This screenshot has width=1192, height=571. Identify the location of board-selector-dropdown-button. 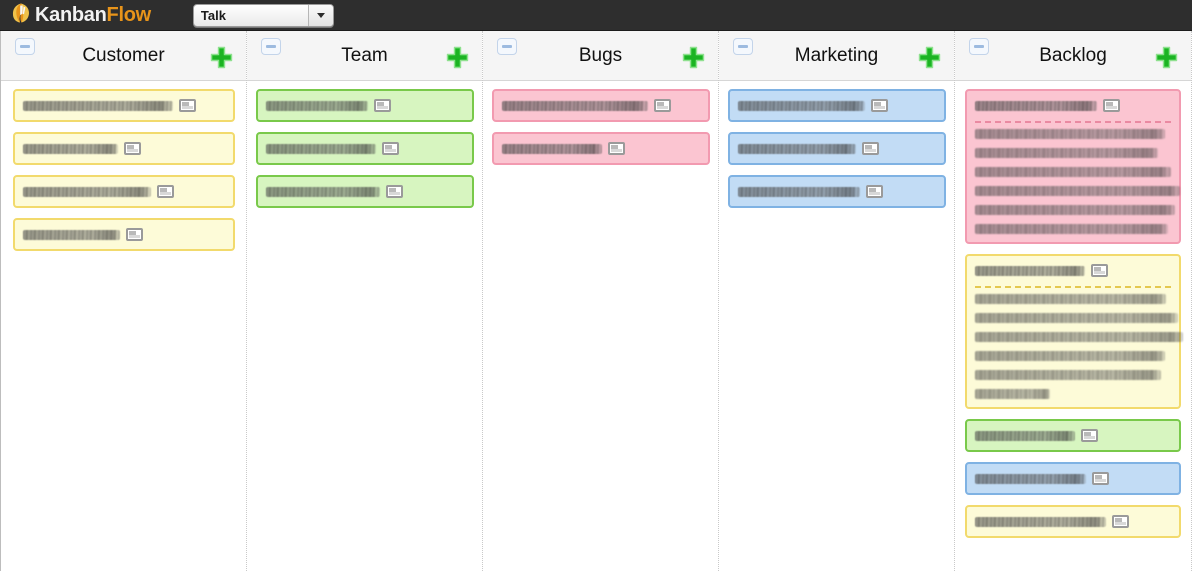
(320, 15).